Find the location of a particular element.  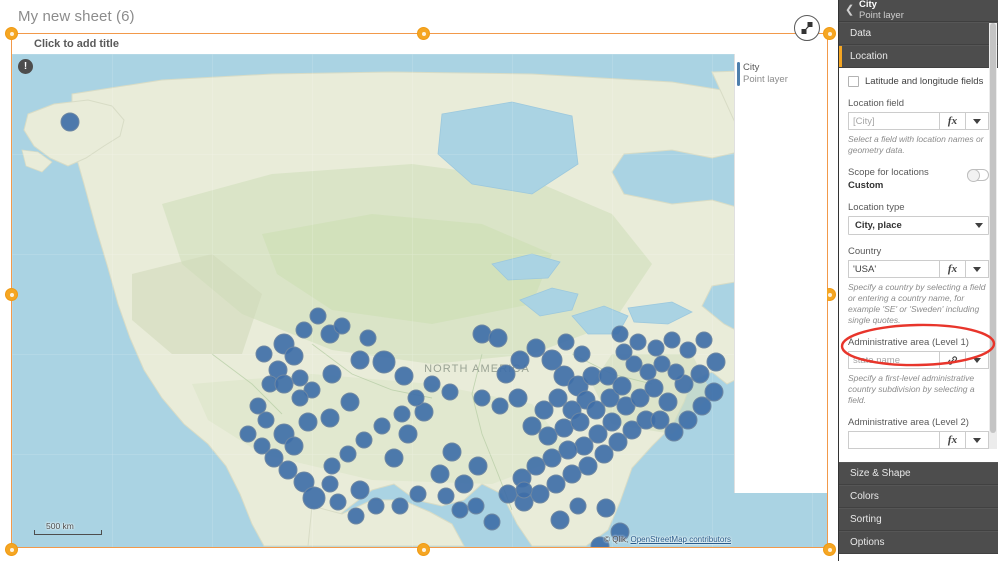

accordion-data: Data is located at coordinates (918, 33).